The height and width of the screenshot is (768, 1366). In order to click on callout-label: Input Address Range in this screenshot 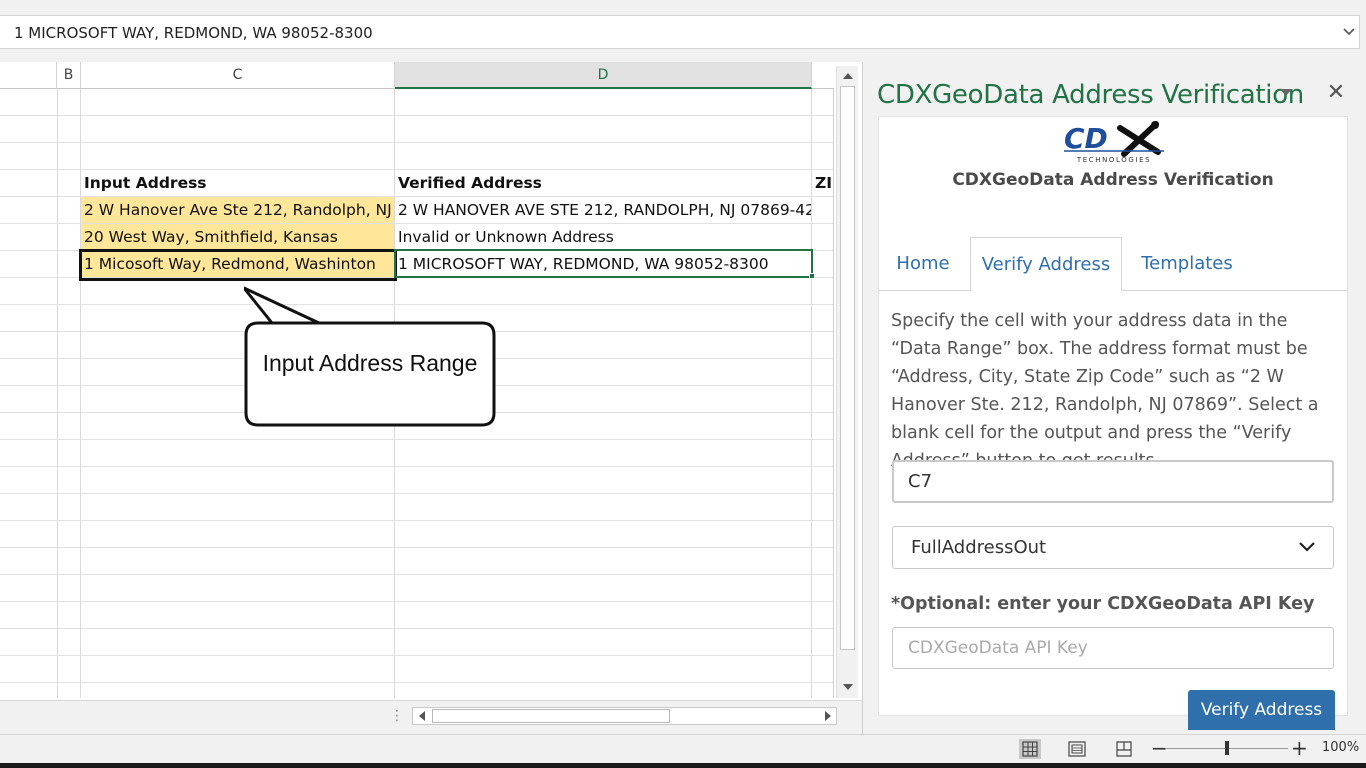, I will do `click(370, 363)`.